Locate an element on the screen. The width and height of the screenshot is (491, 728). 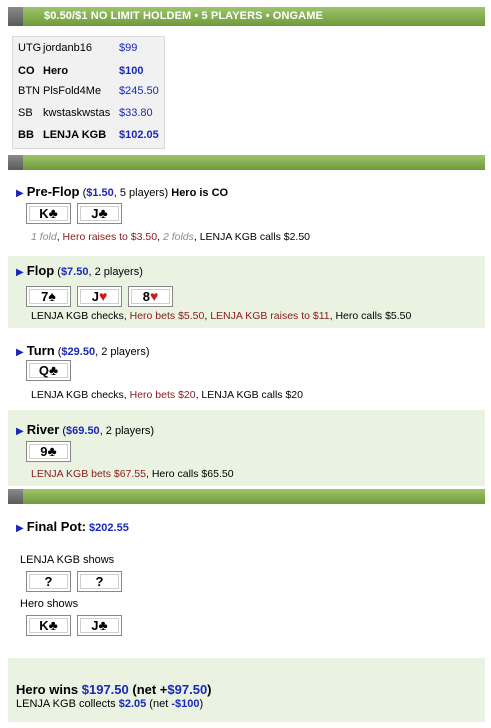
card-rank: Q is located at coordinates (43, 370).